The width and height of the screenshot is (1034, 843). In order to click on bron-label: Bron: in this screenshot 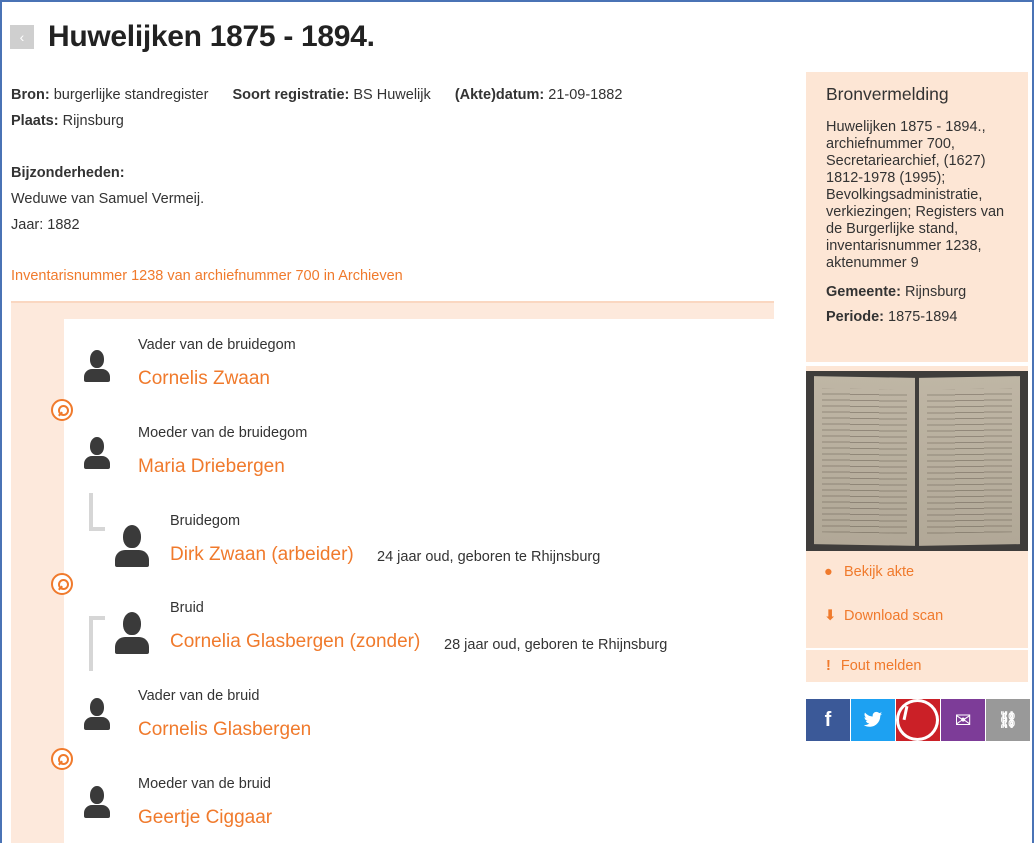, I will do `click(30, 95)`.